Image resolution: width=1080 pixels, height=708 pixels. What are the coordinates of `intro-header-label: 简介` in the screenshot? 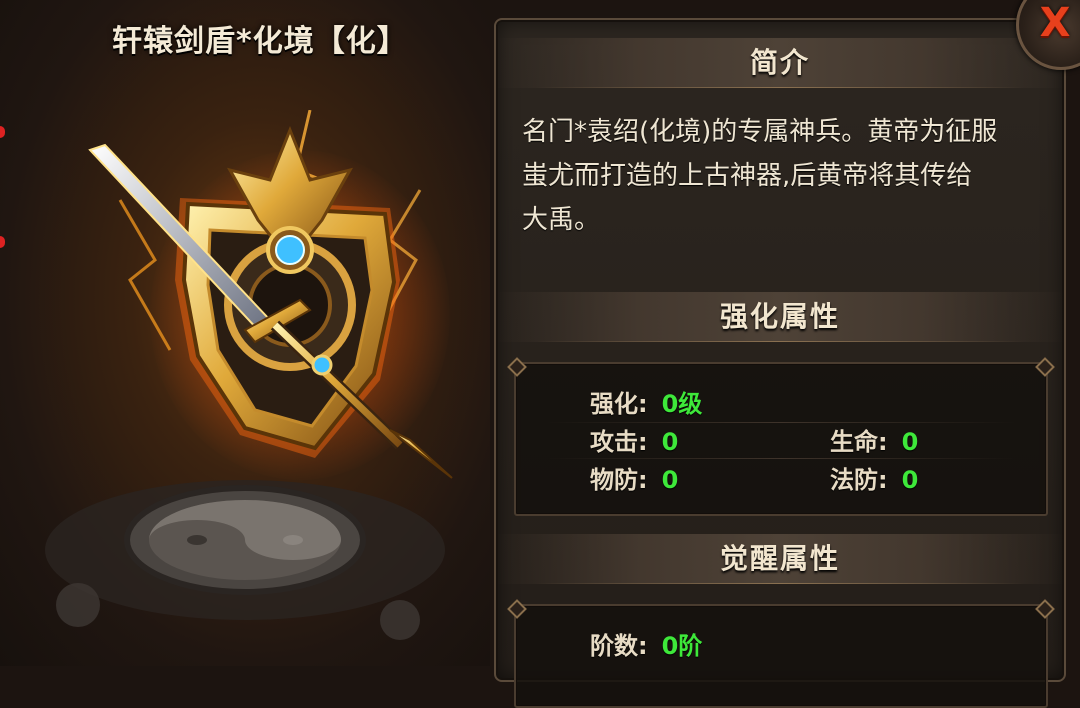 It's located at (779, 62).